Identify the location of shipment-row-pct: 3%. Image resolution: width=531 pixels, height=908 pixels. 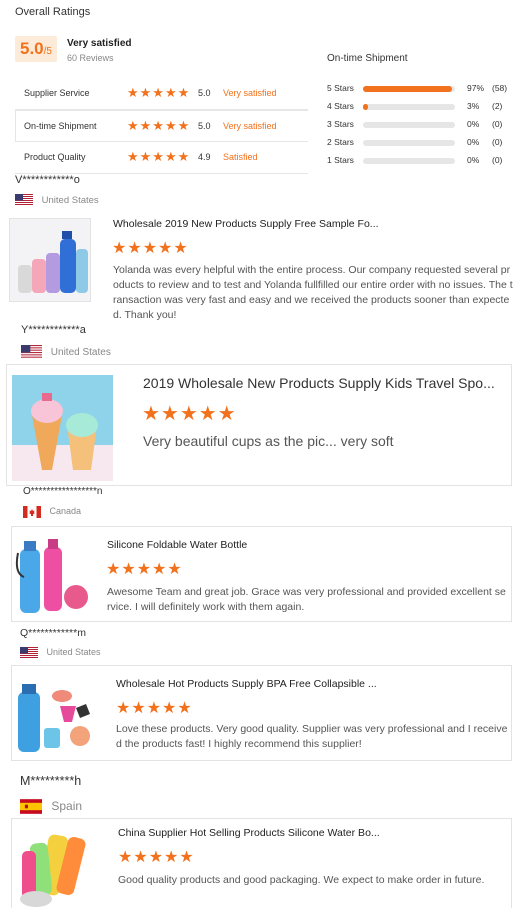
(473, 106).